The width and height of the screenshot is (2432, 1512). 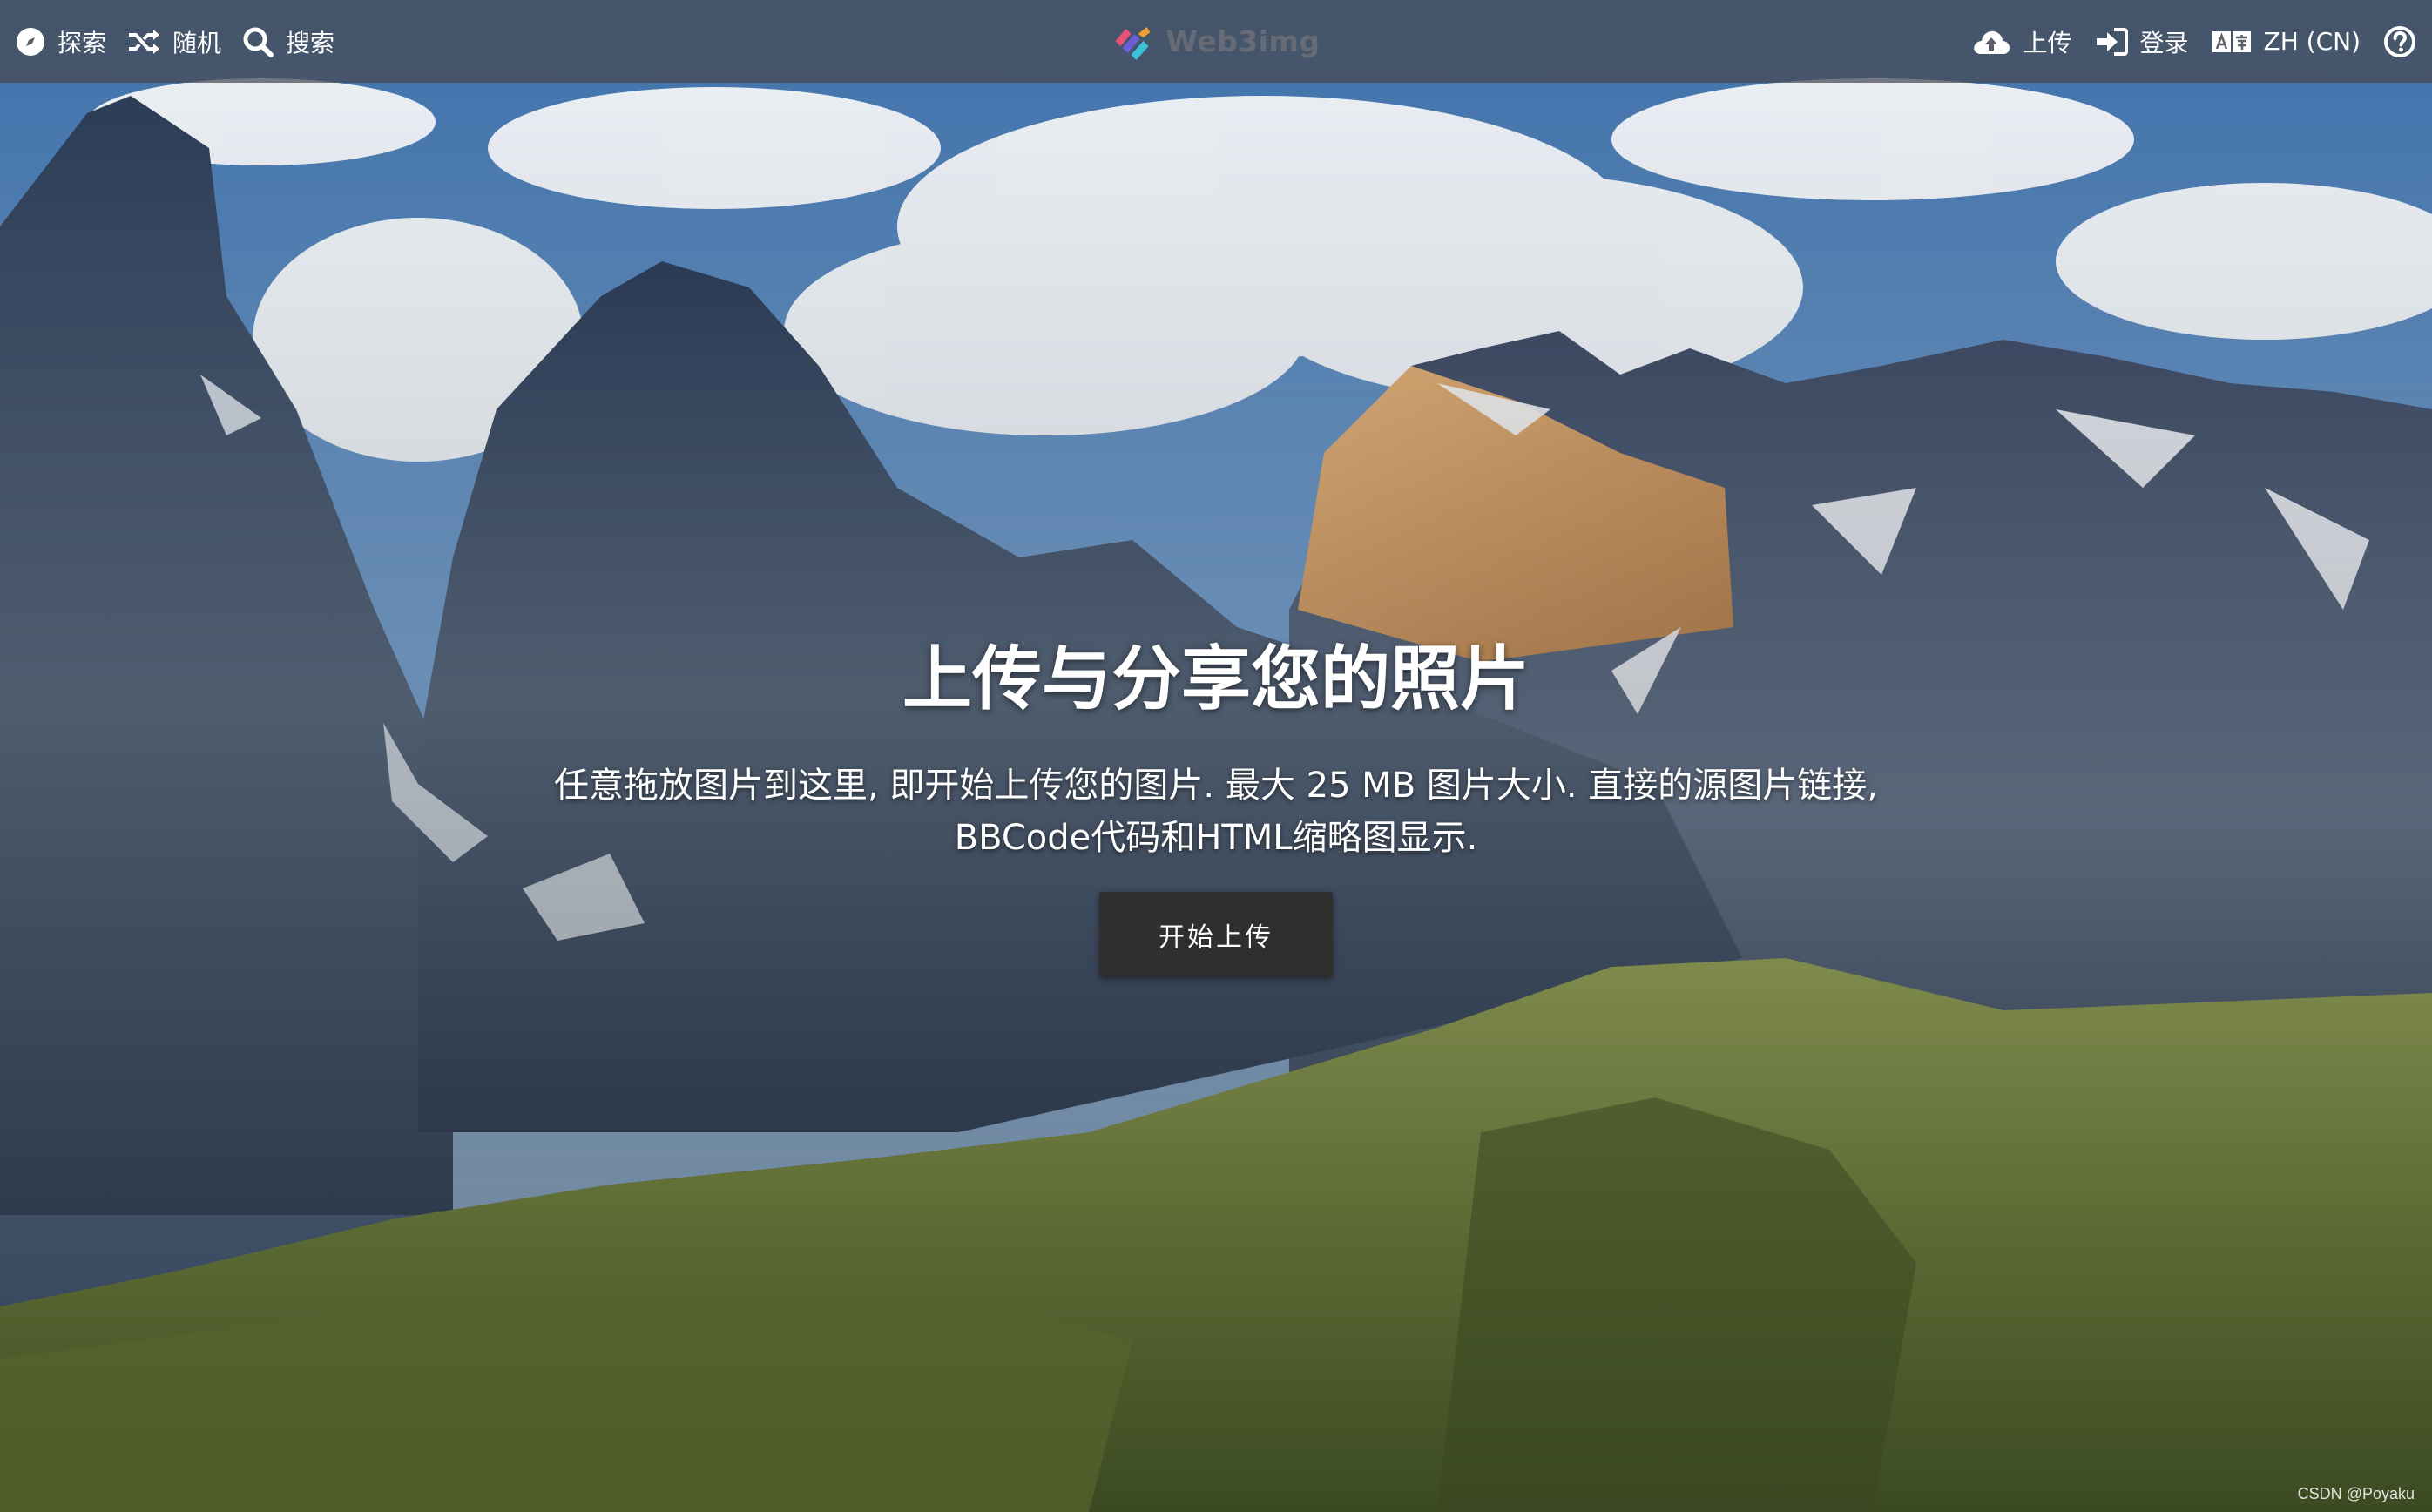 I want to click on brand-logo-link: Web3img, so click(x=1215, y=41).